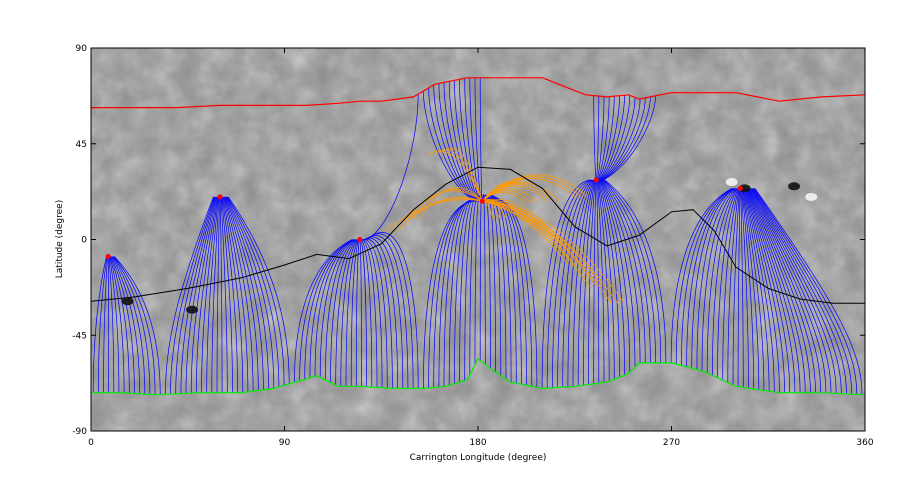  What do you see at coordinates (84, 241) in the screenshot?
I see `y-tick-label: 0` at bounding box center [84, 241].